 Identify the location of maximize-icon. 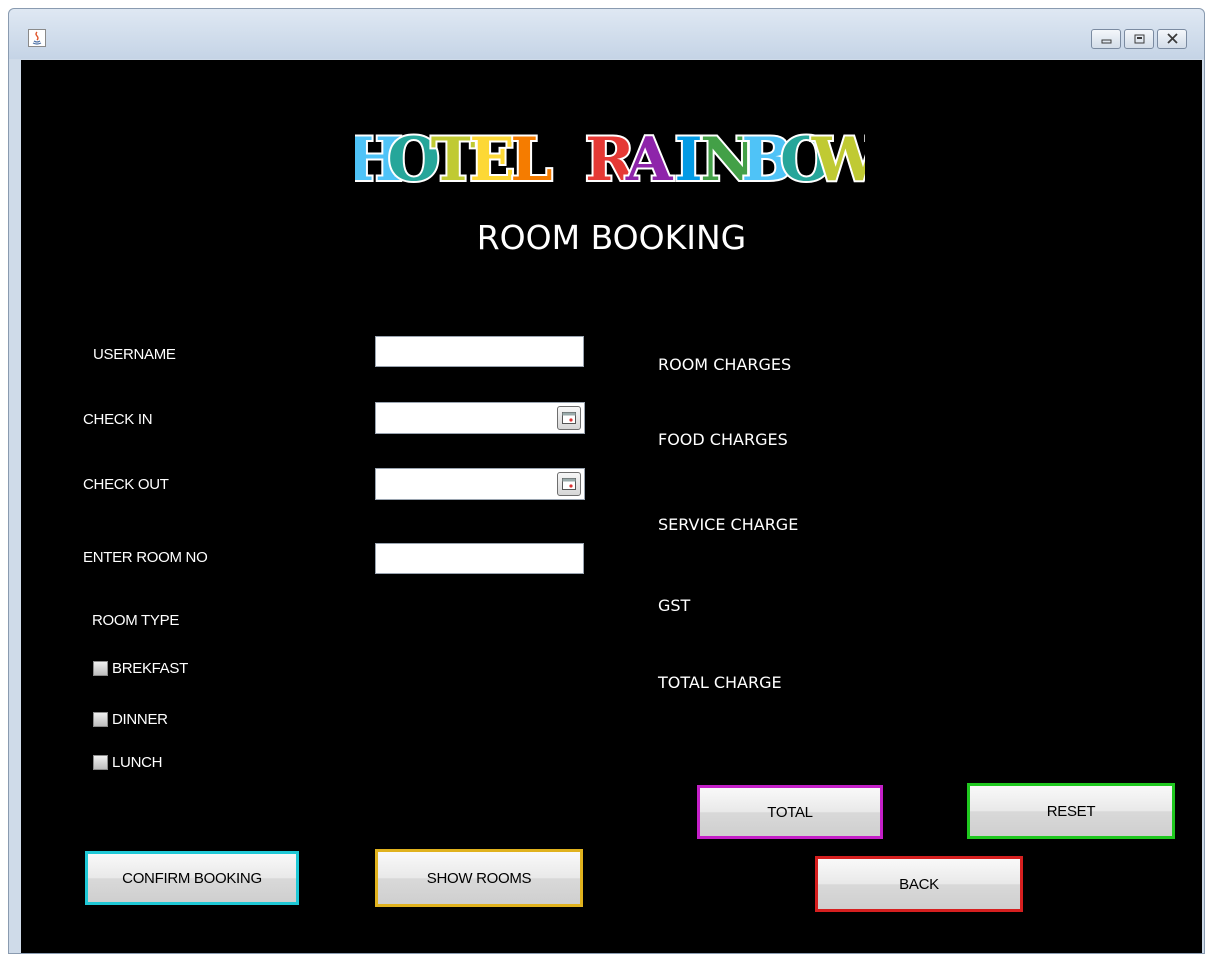
(1139, 39).